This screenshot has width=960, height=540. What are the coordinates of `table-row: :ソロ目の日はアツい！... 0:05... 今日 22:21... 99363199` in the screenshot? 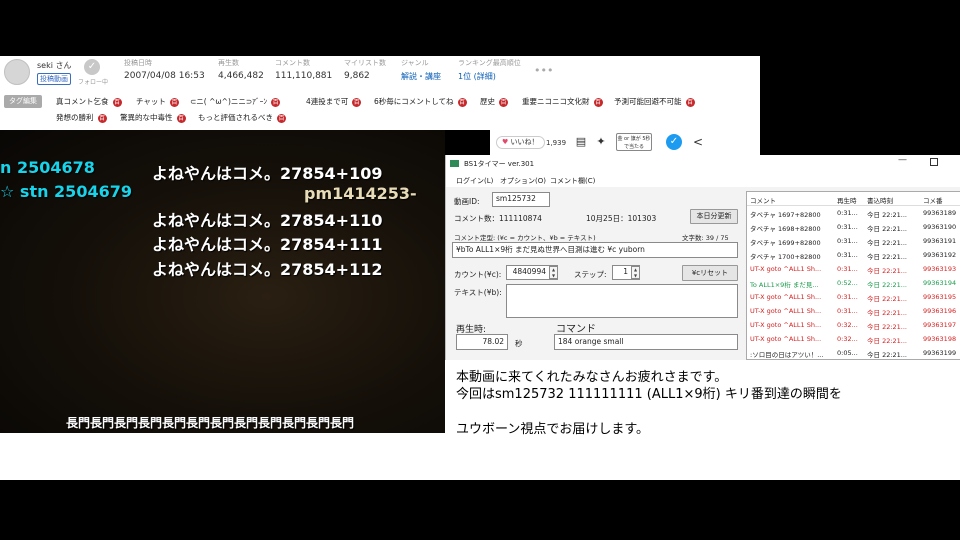 It's located at (853, 352).